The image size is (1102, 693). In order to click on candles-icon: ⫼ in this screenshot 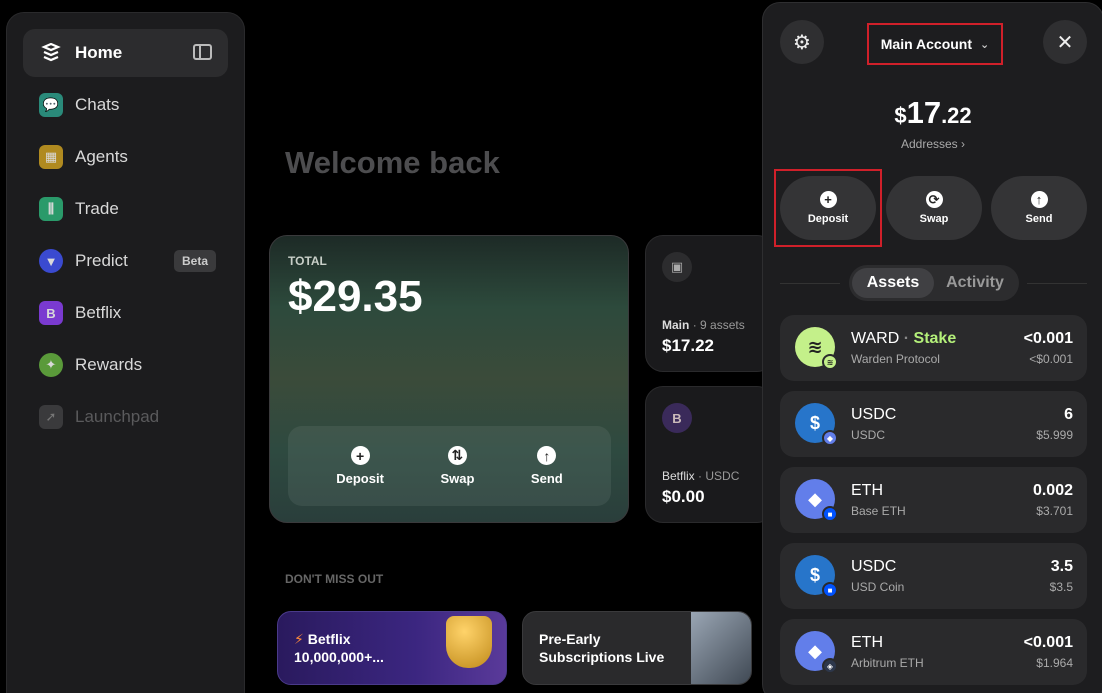, I will do `click(51, 209)`.